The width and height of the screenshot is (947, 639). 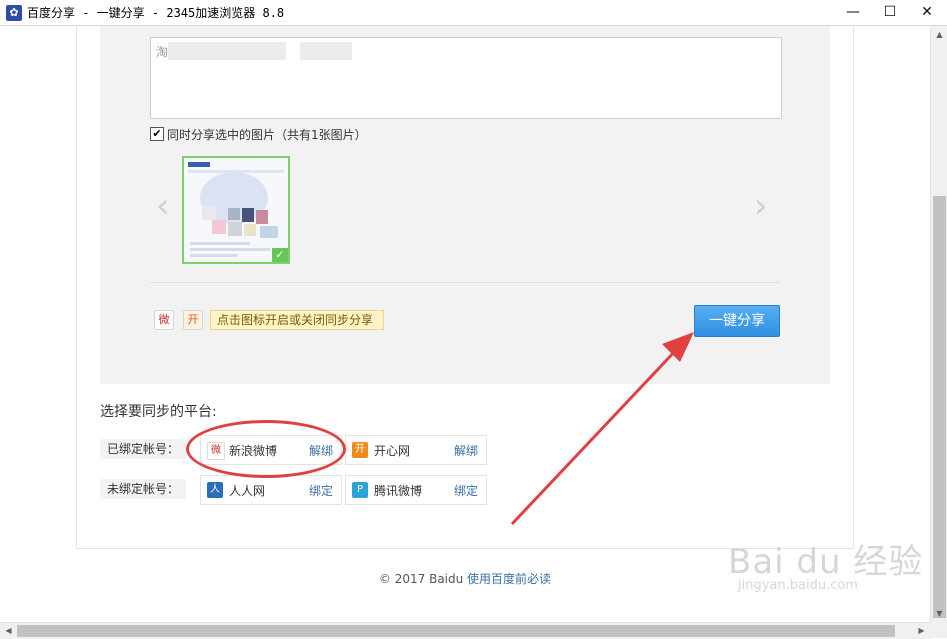 I want to click on minimize-button: —, so click(x=853, y=12).